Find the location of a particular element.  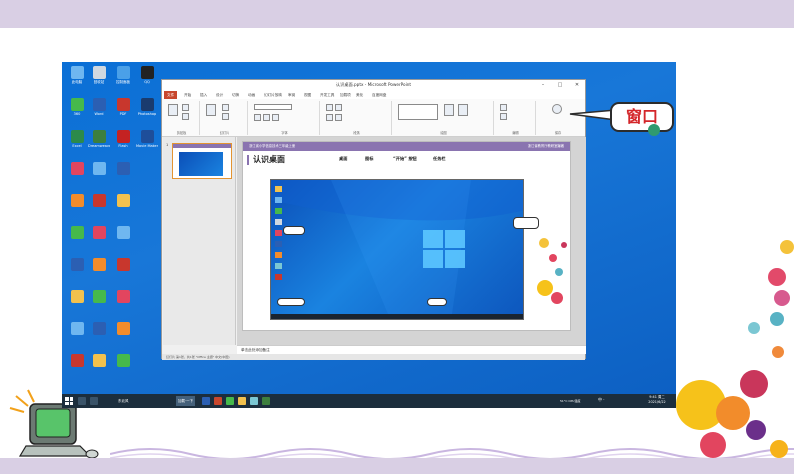

shapes-gallery is located at coordinates (418, 112).